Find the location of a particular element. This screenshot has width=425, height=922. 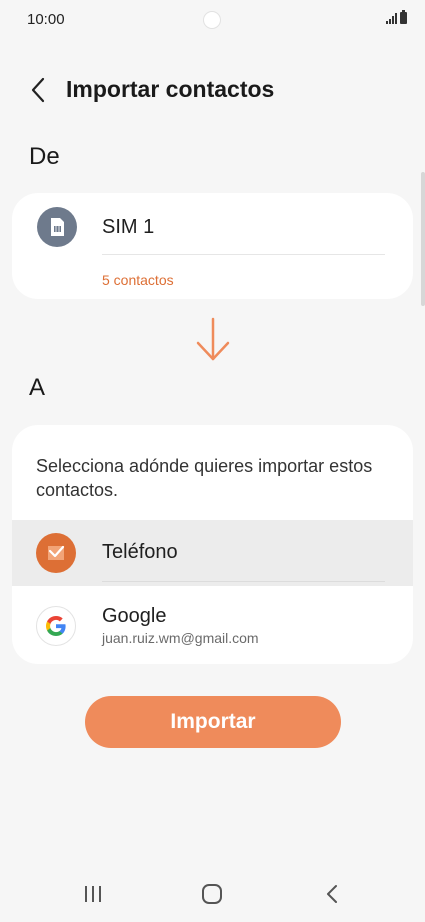

destination-section-label: A is located at coordinates (37, 387).